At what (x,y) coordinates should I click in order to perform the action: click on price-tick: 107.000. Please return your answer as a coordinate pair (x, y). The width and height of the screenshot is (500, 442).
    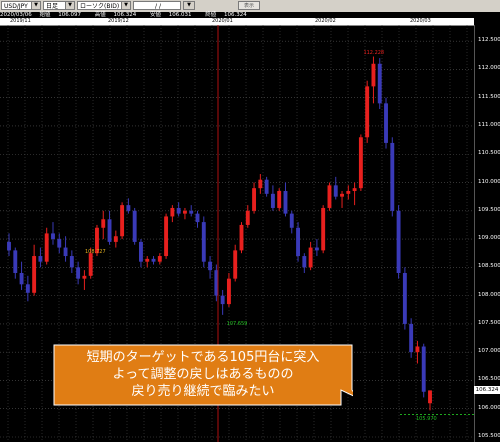
    Looking at the image, I should click on (489, 351).